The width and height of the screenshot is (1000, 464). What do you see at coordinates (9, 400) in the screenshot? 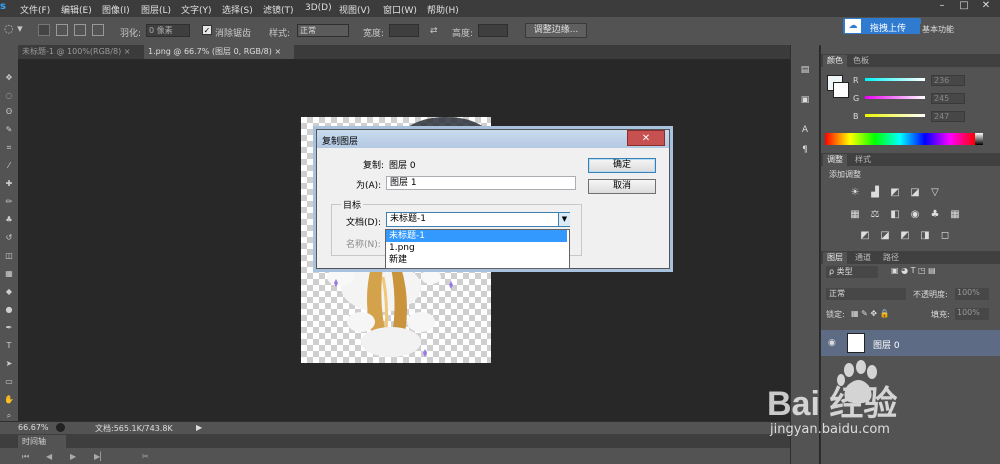
I see `hand-tool-icon: ✋` at bounding box center [9, 400].